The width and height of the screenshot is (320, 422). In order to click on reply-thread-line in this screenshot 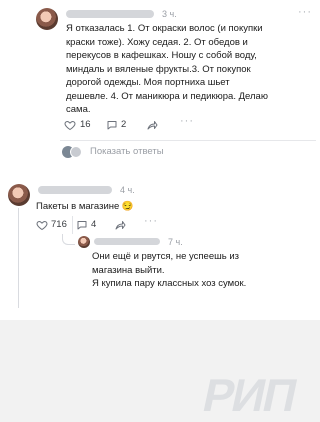, I will do `click(72, 225)`.